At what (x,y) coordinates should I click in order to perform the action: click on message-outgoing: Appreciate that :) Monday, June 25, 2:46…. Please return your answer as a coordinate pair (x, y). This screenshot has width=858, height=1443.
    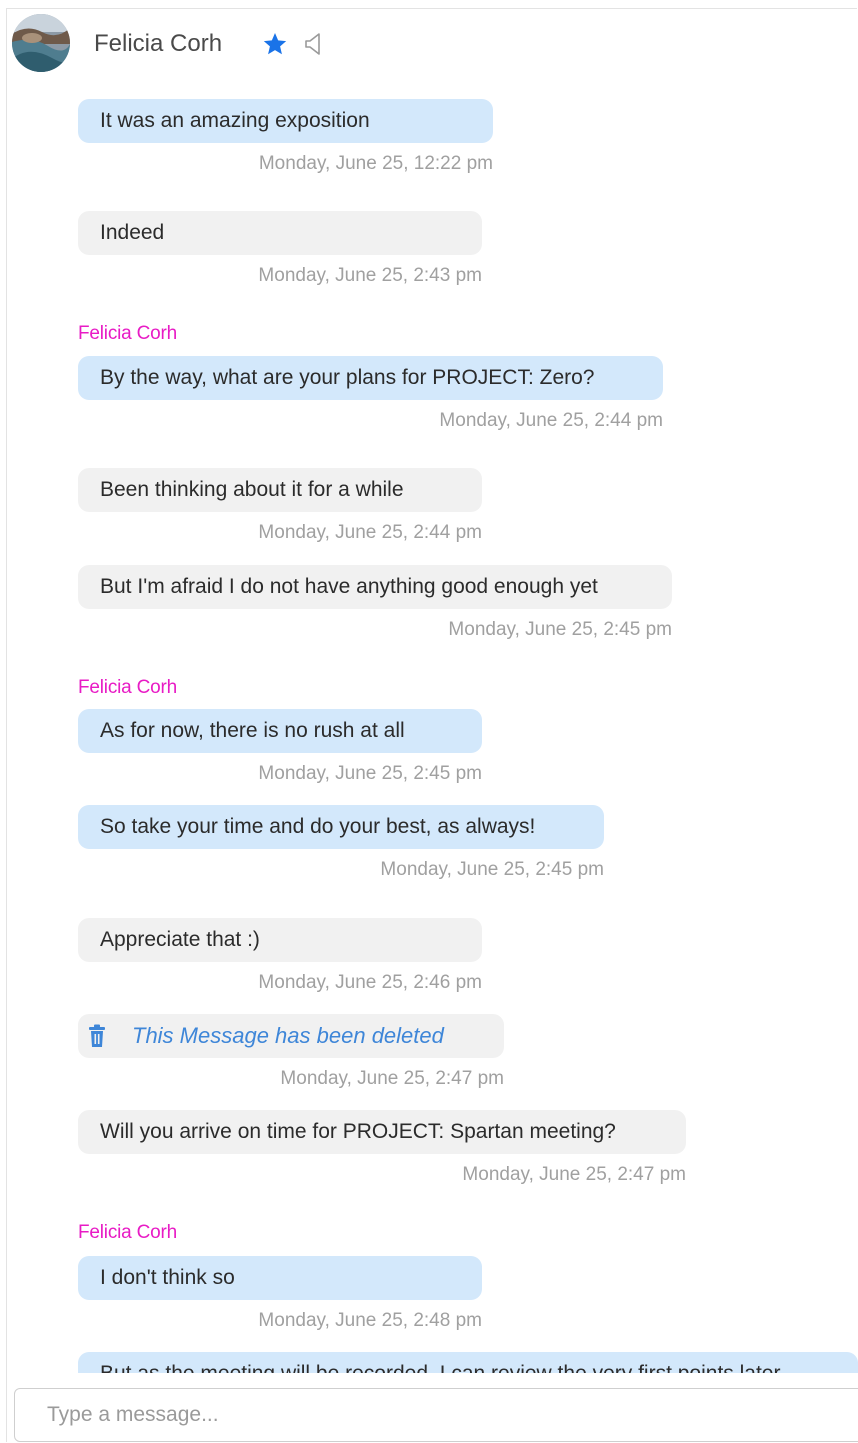
    Looking at the image, I should click on (280, 955).